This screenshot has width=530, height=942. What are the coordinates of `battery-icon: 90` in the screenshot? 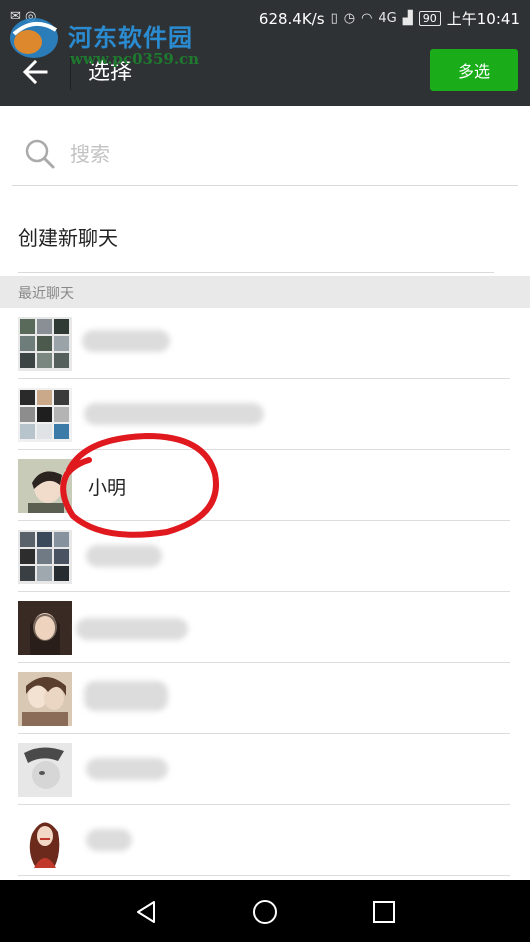 It's located at (429, 18).